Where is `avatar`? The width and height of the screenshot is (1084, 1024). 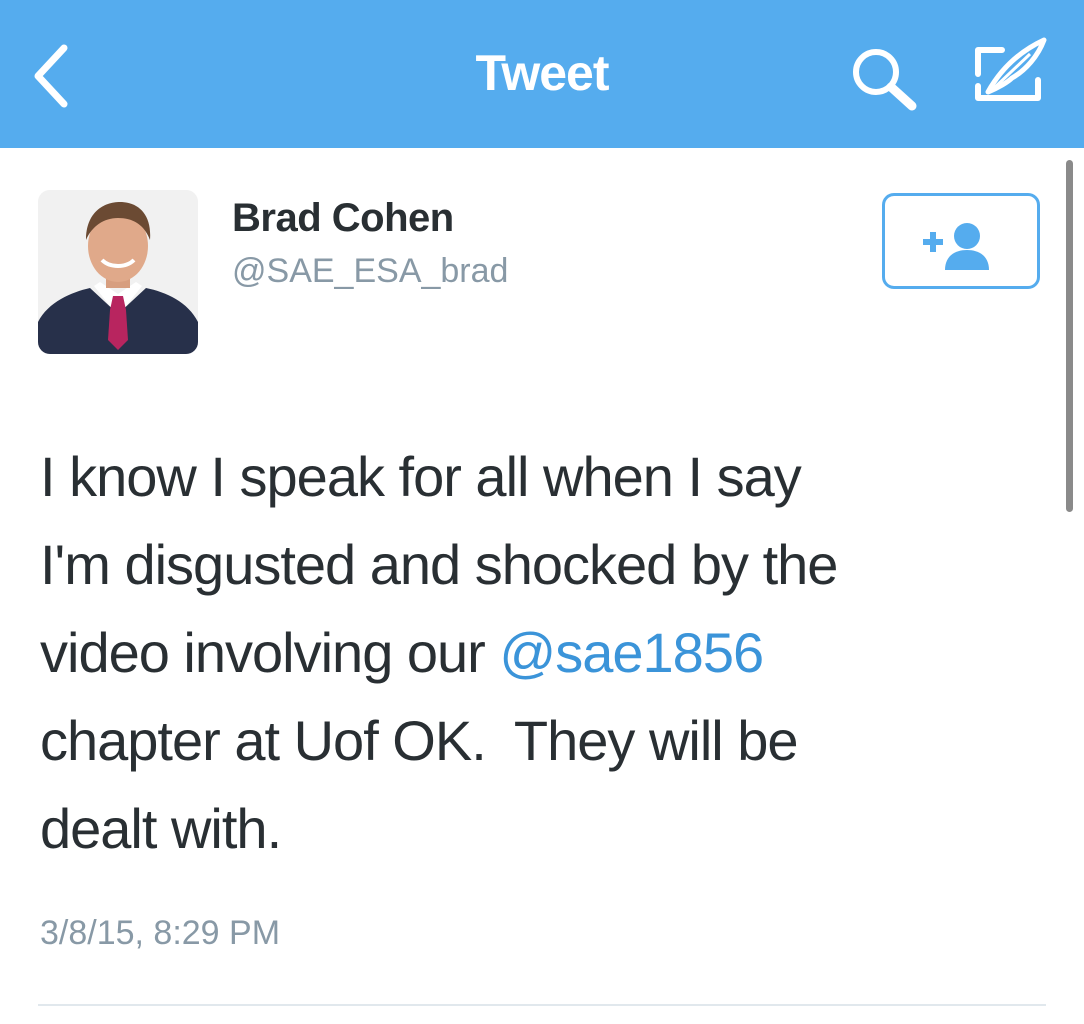 avatar is located at coordinates (118, 272).